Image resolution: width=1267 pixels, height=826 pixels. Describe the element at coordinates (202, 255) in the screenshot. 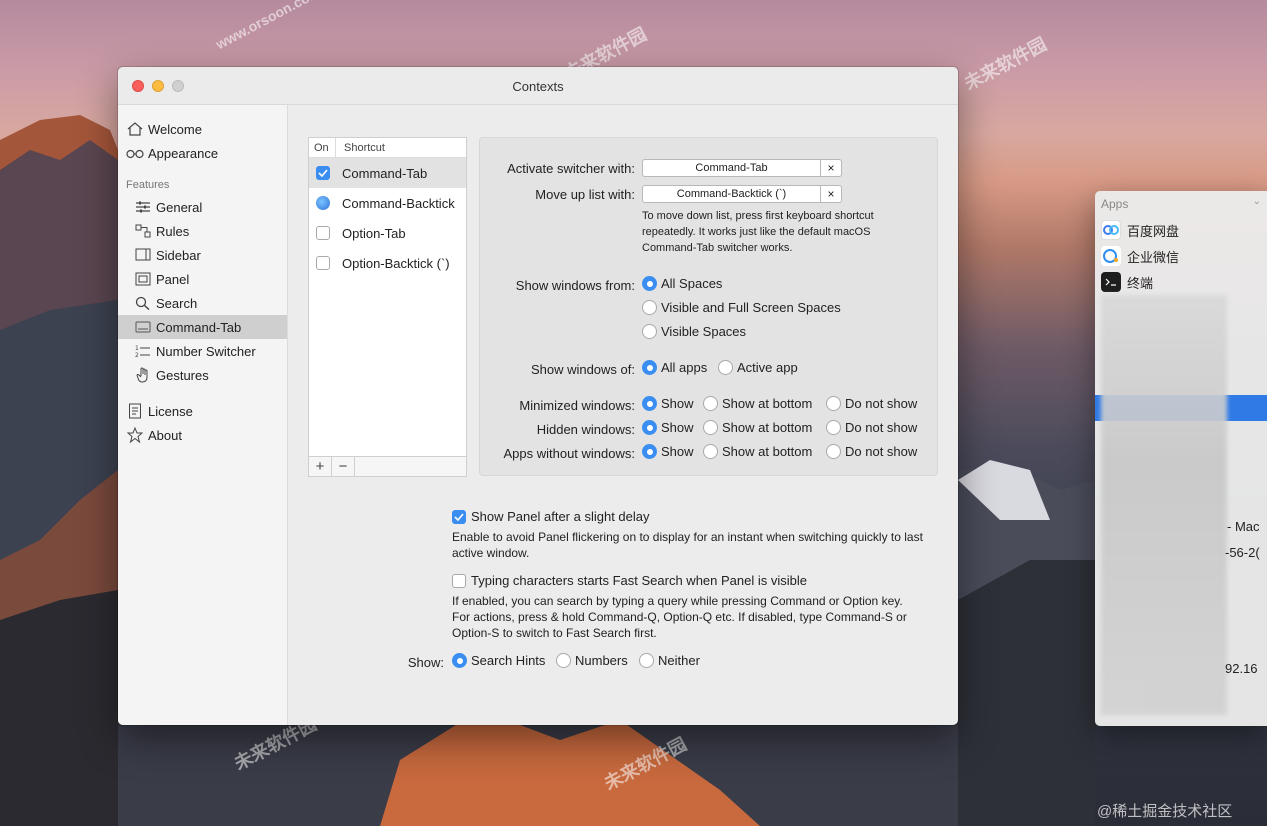

I see `sidebar-item-sidebar: Sidebar` at that location.